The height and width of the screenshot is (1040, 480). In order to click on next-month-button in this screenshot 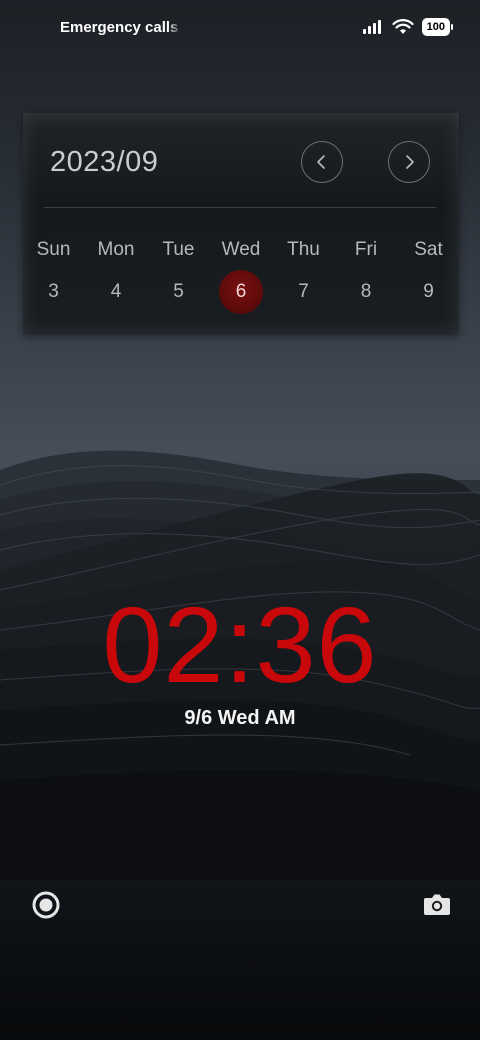, I will do `click(409, 162)`.